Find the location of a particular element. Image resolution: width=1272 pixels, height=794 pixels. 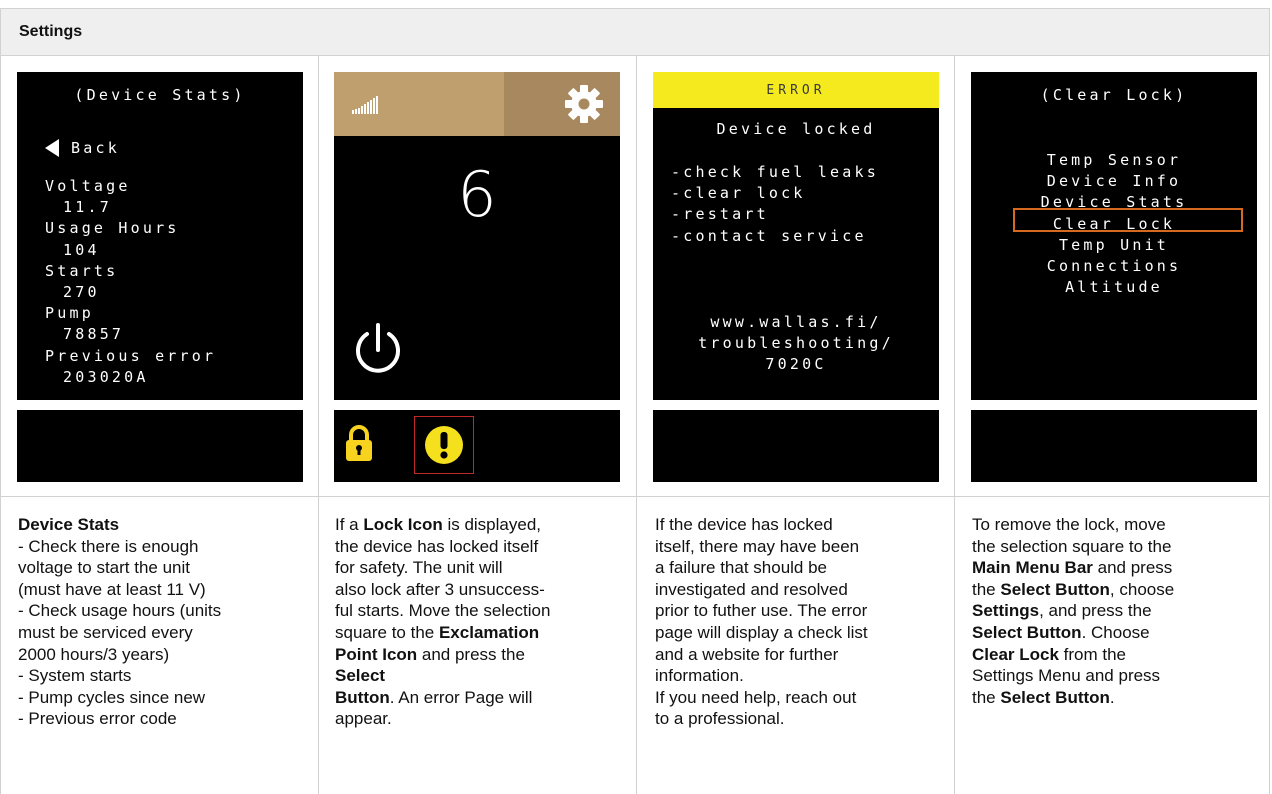

text-run-bold: Settings is located at coordinates (1006, 611).